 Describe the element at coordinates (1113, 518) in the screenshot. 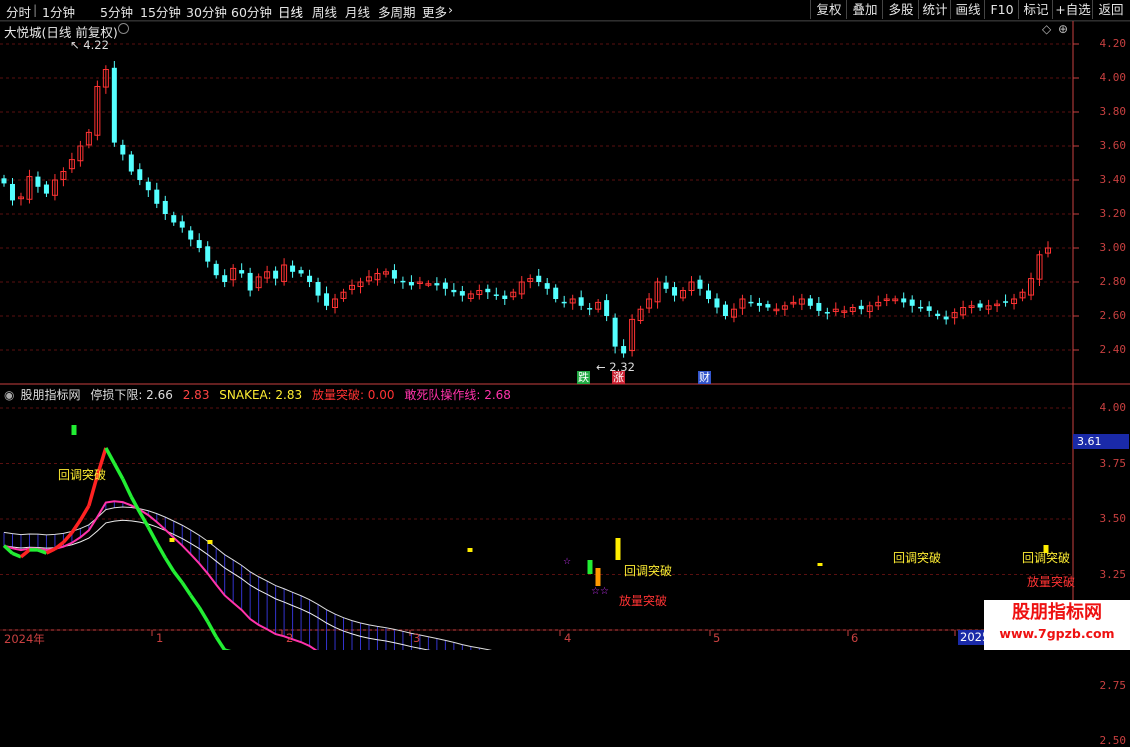

I see `indicator-tick-label: 3.50` at that location.